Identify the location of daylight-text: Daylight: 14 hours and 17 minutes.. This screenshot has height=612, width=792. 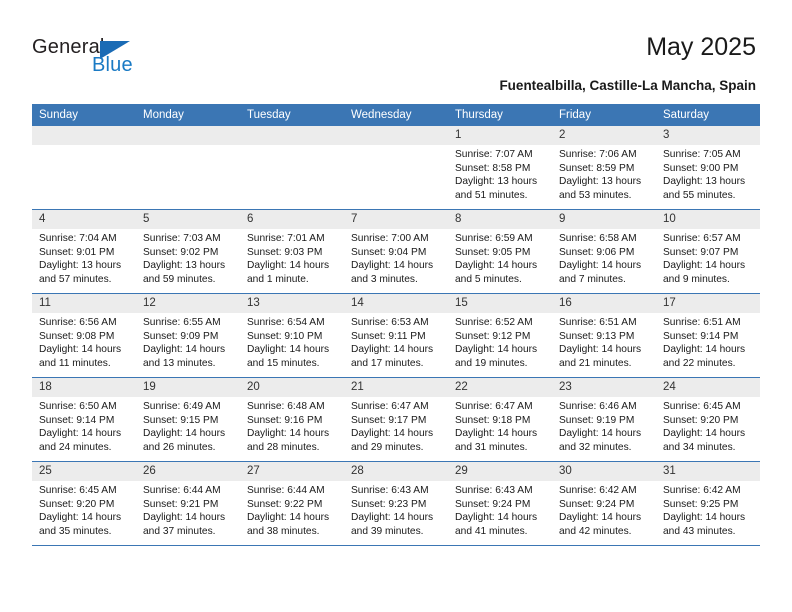
(392, 356).